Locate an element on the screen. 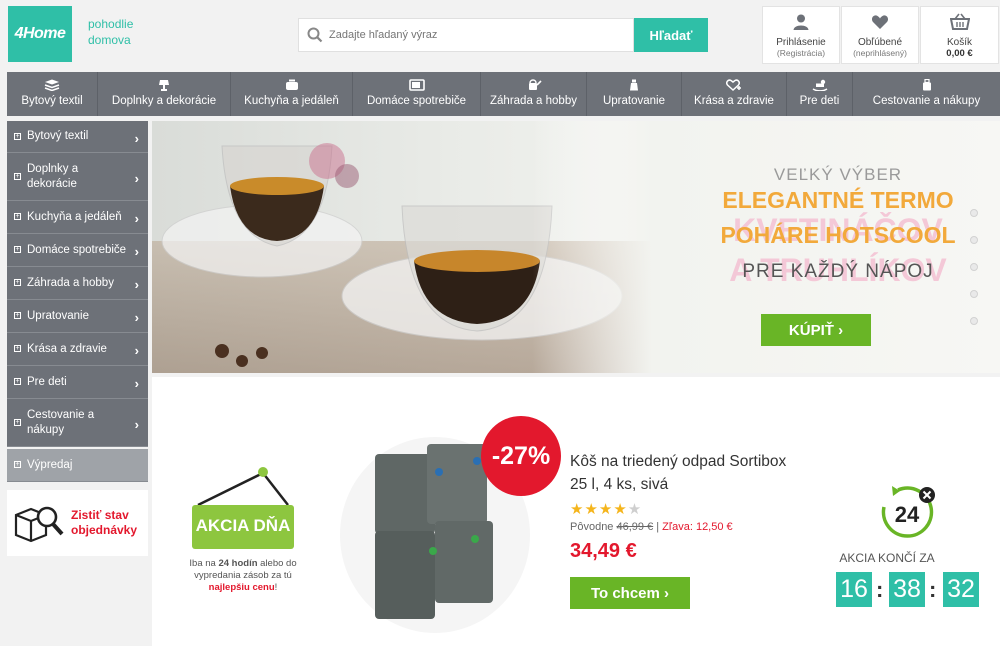  sidebar-item-beauty: + Krása a zdravie › is located at coordinates (77, 349).